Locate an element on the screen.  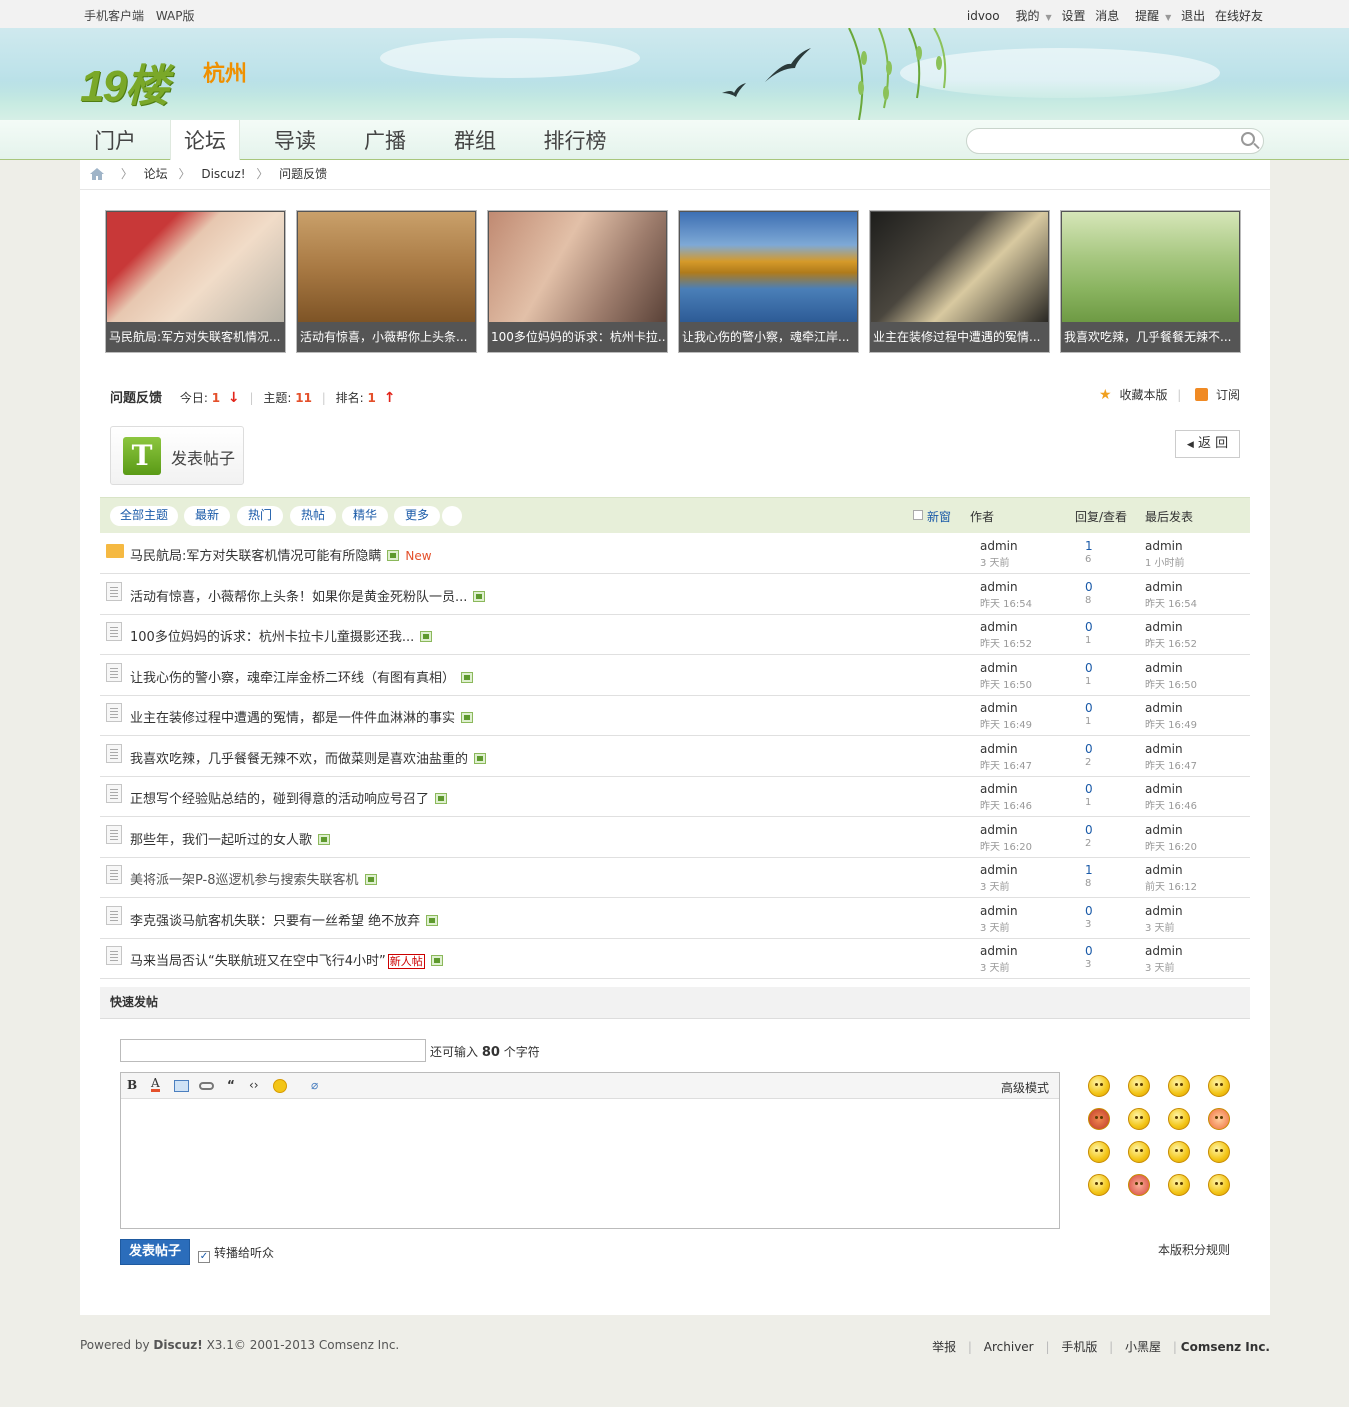
subscribe-link: 订阅 is located at coordinates (1228, 395).